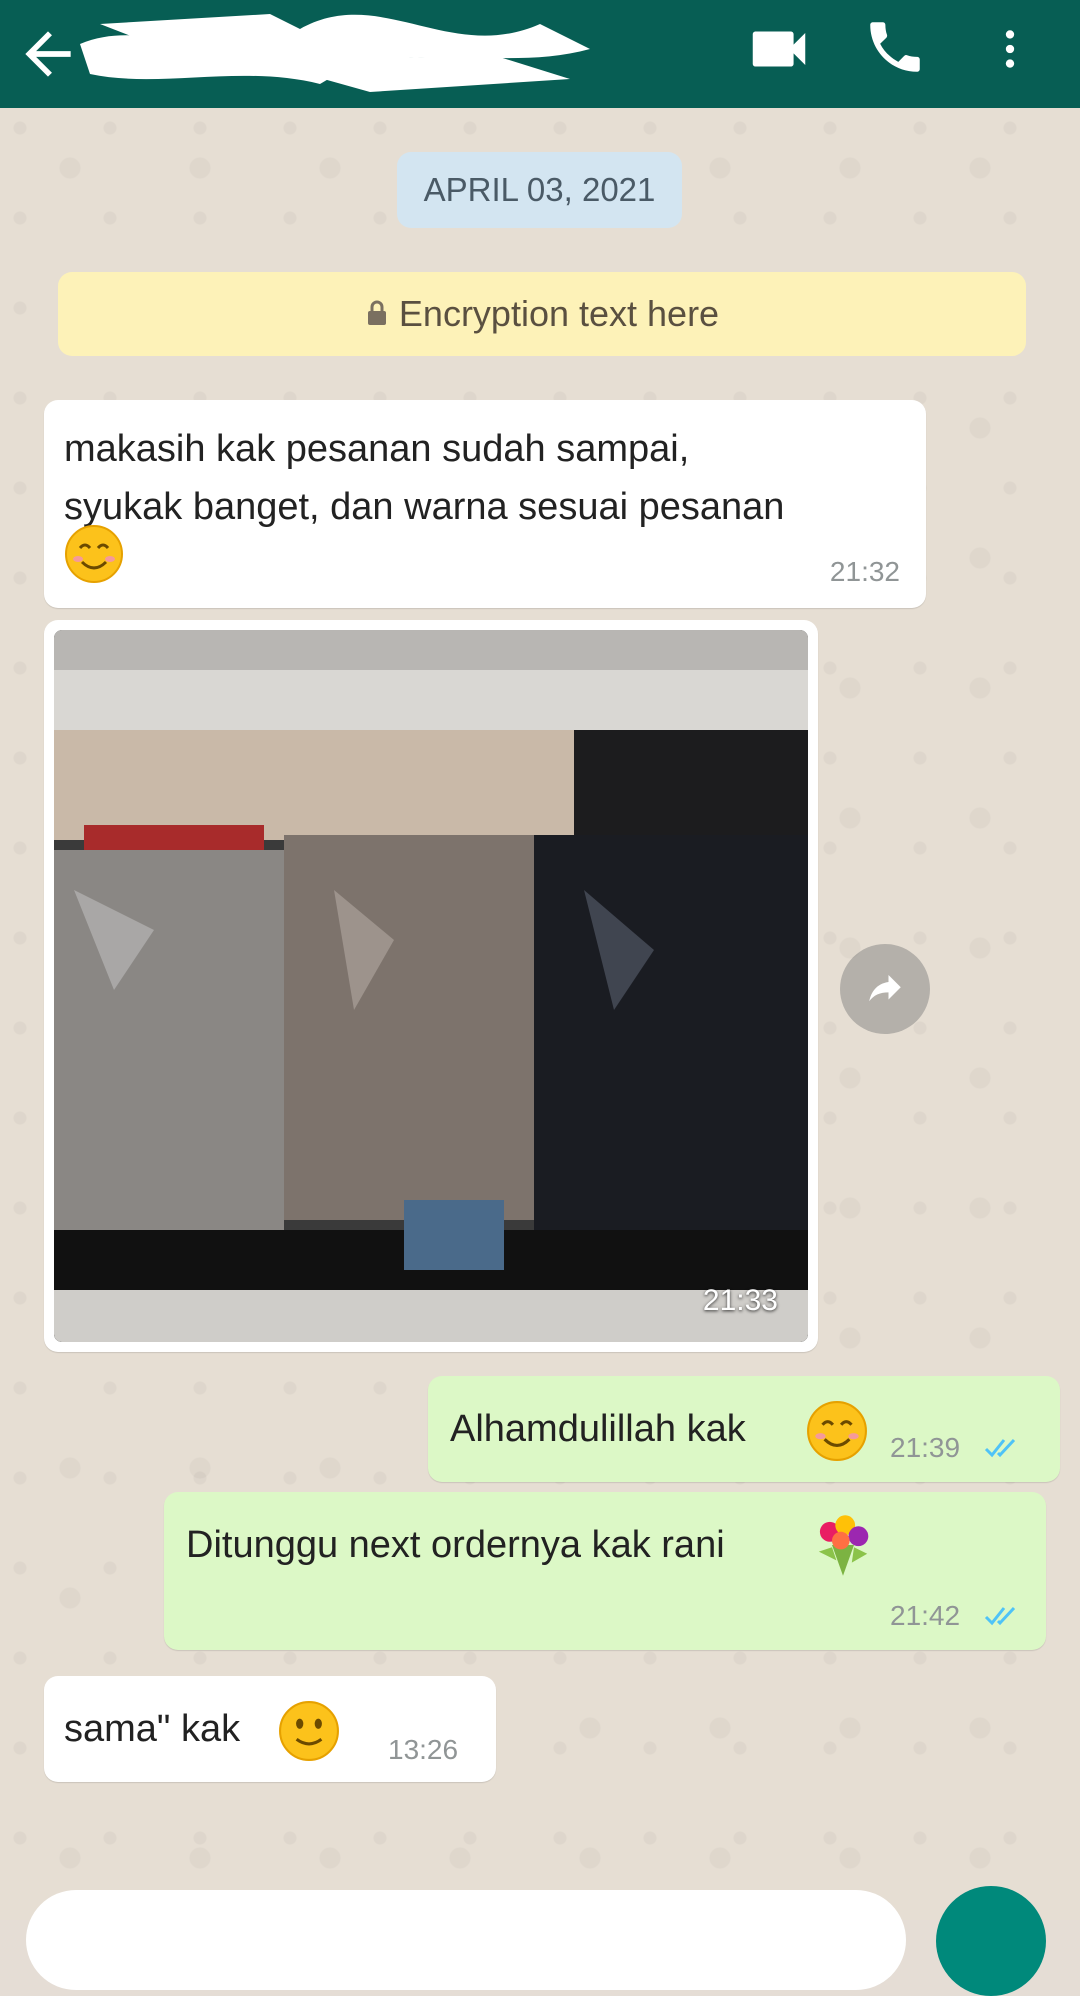  Describe the element at coordinates (925, 1447) in the screenshot. I see `message-time: 21:39` at that location.